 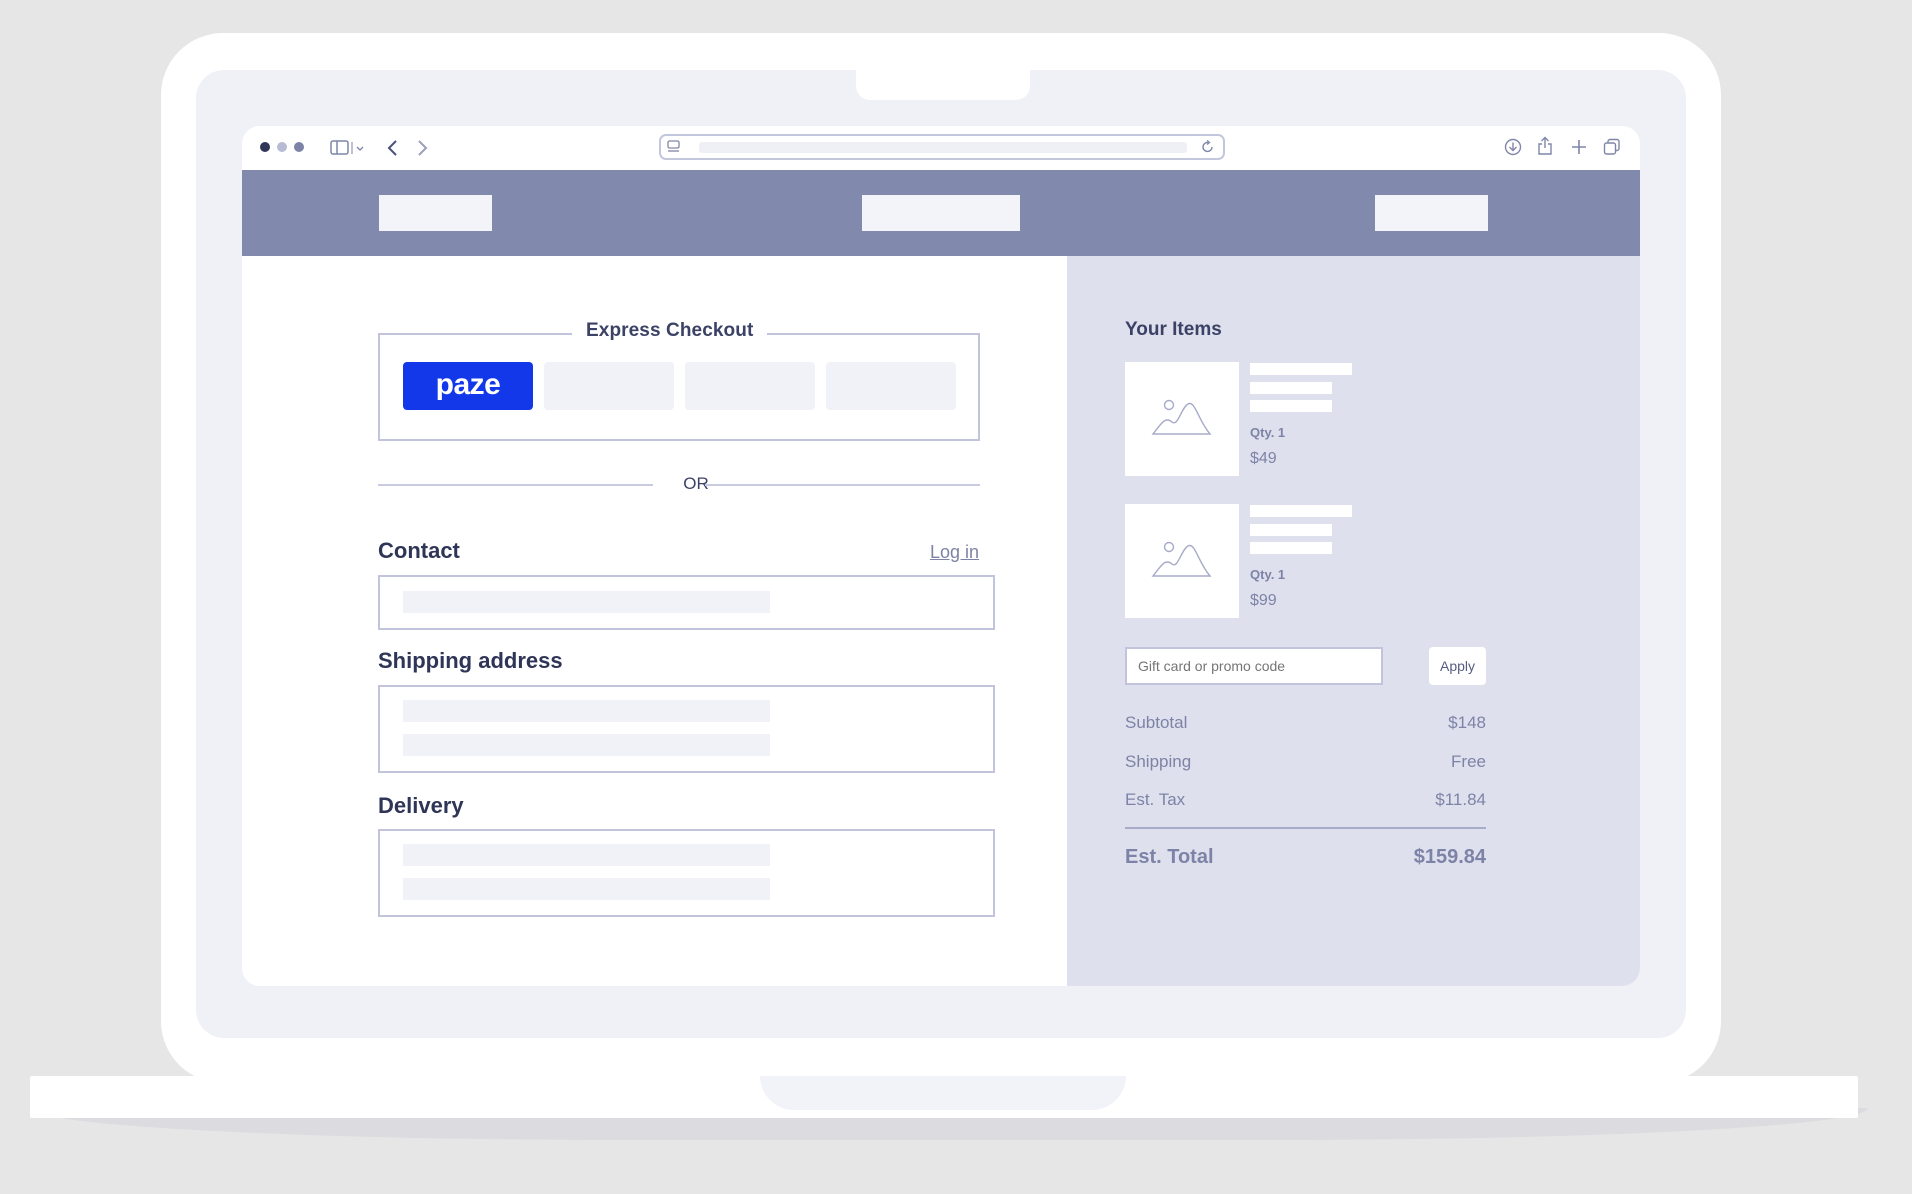 I want to click on shipping-label: Shipping, so click(x=1158, y=761).